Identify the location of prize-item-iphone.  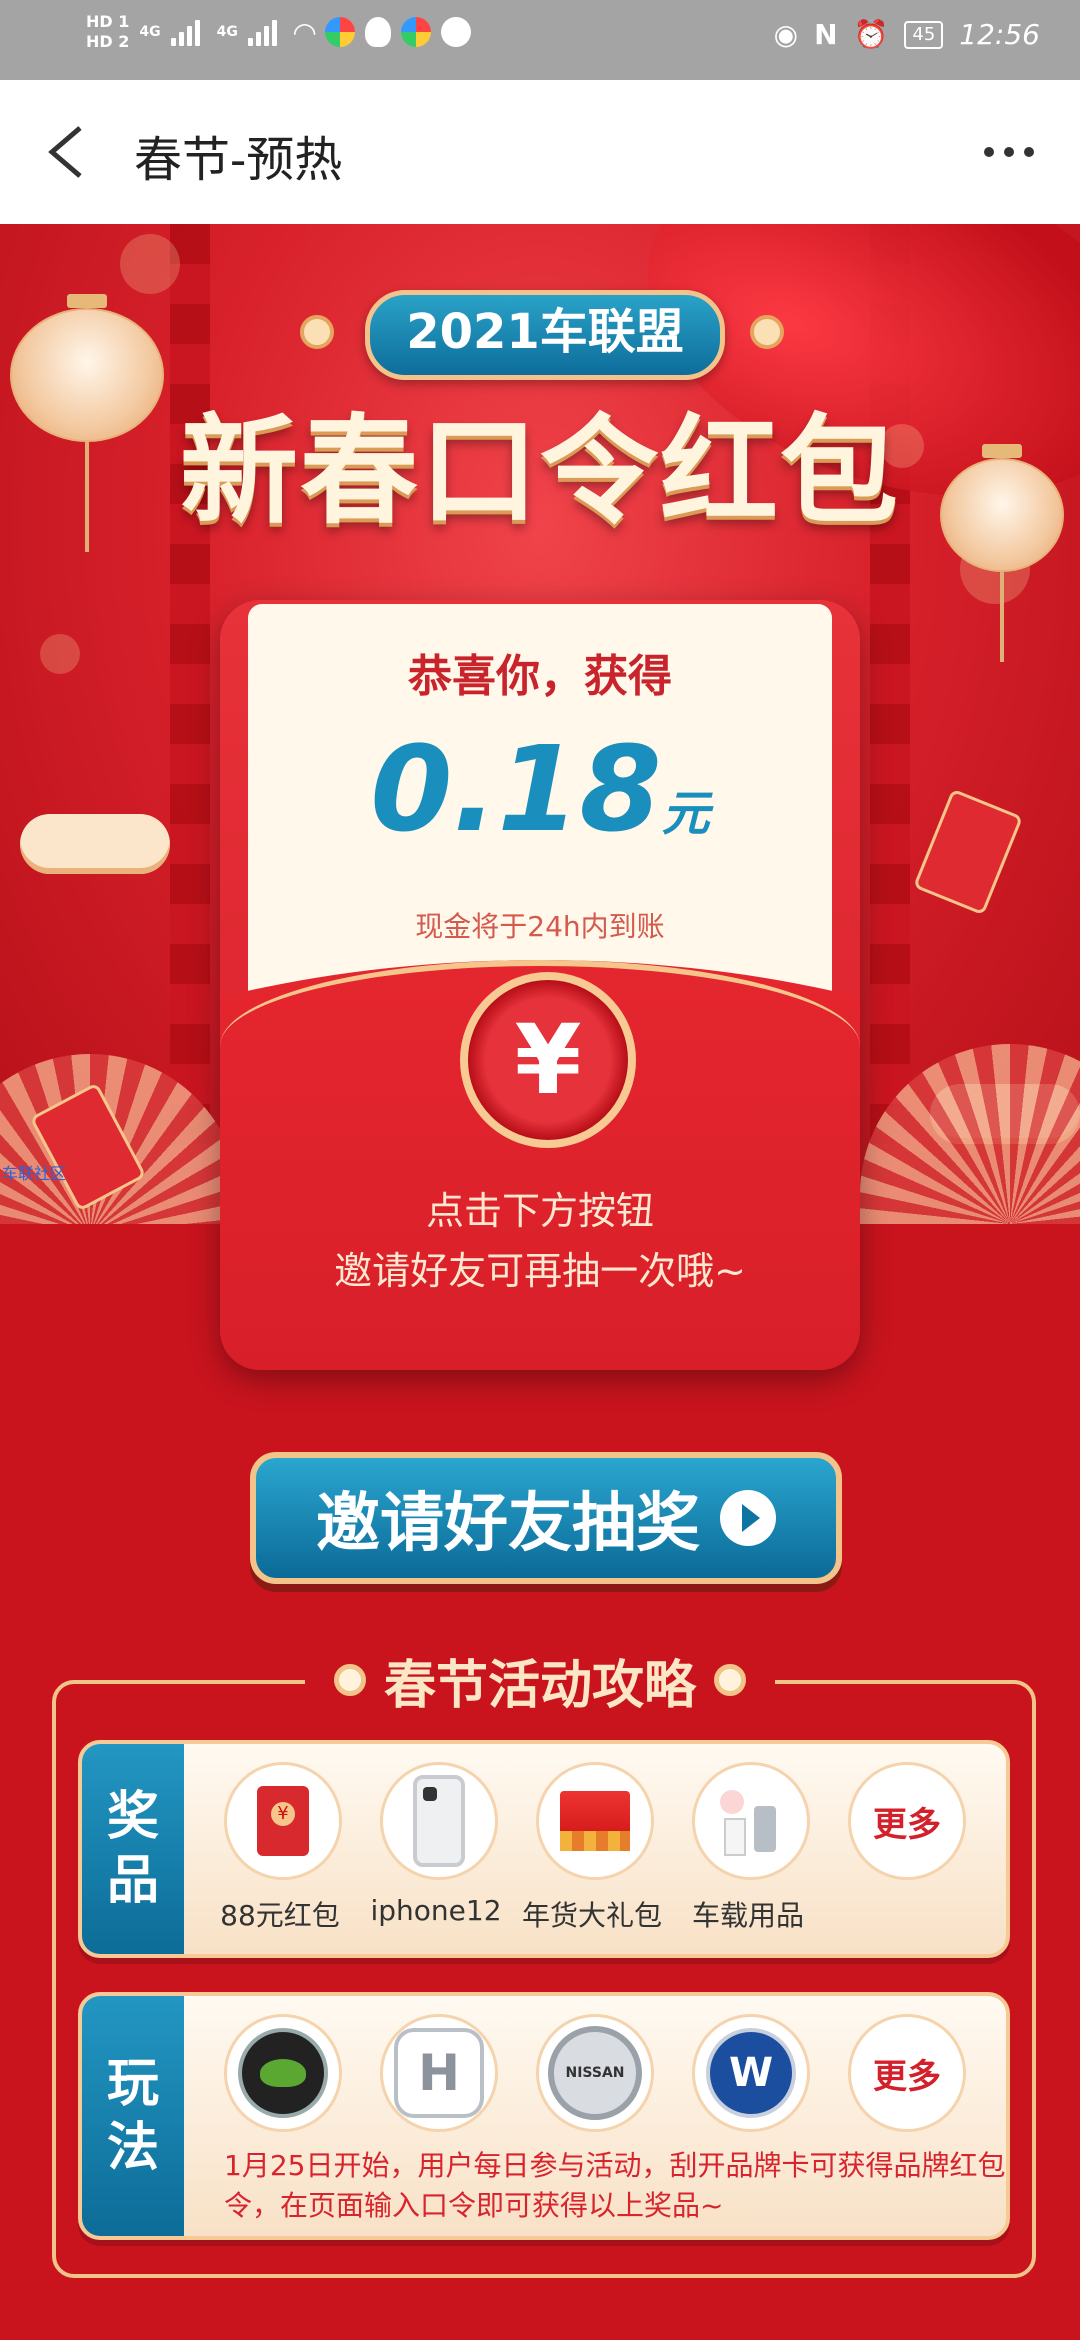
(439, 1821).